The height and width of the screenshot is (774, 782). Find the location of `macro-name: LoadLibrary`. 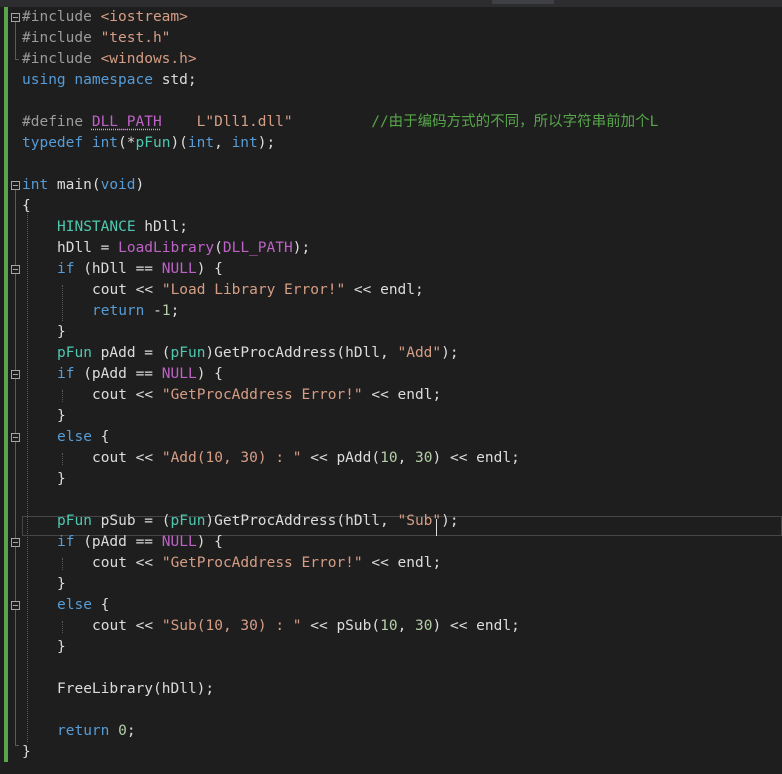

macro-name: LoadLibrary is located at coordinates (166, 248).